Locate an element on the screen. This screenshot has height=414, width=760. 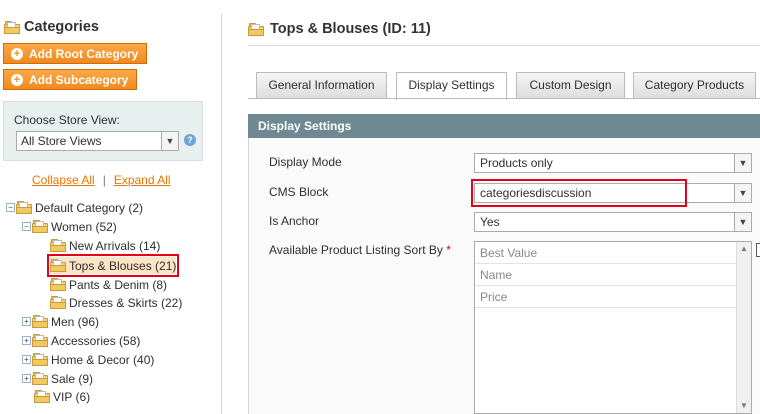
tree-node-sale: + Sale (9) is located at coordinates (57, 378).